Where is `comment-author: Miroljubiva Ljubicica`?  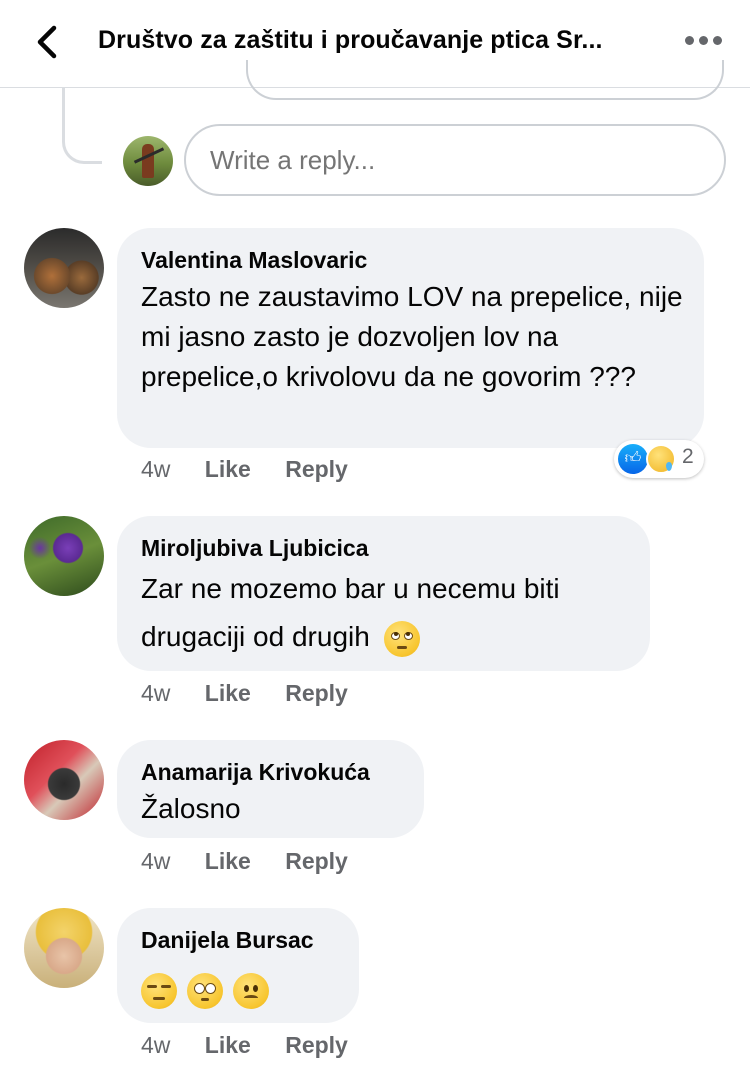 comment-author: Miroljubiva Ljubicica is located at coordinates (254, 548).